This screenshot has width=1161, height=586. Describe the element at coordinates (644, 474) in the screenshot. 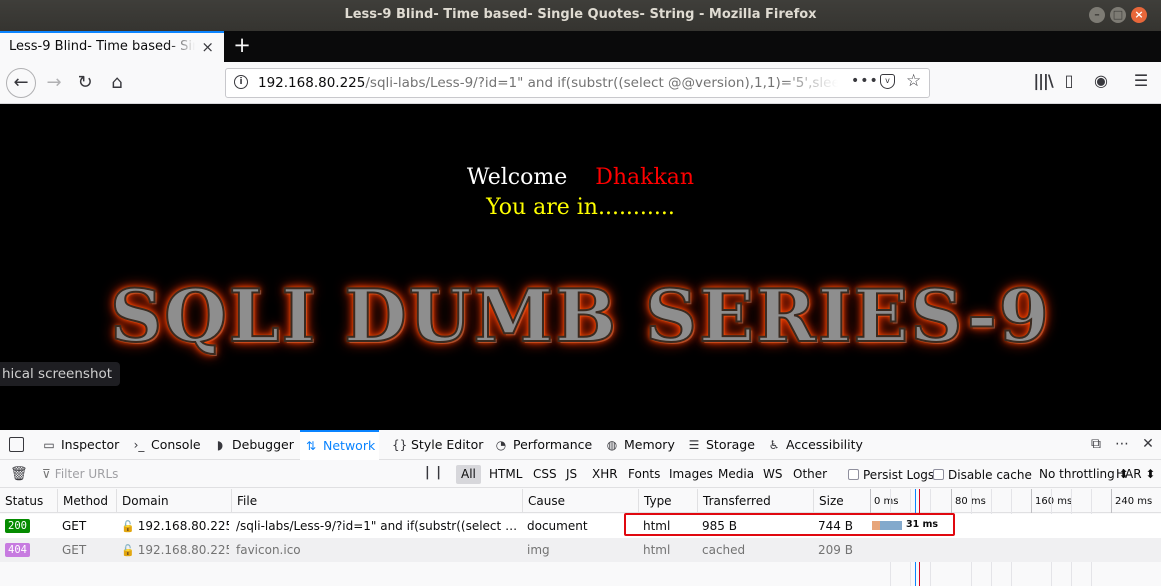

I see `filter-fonts: Fonts` at that location.